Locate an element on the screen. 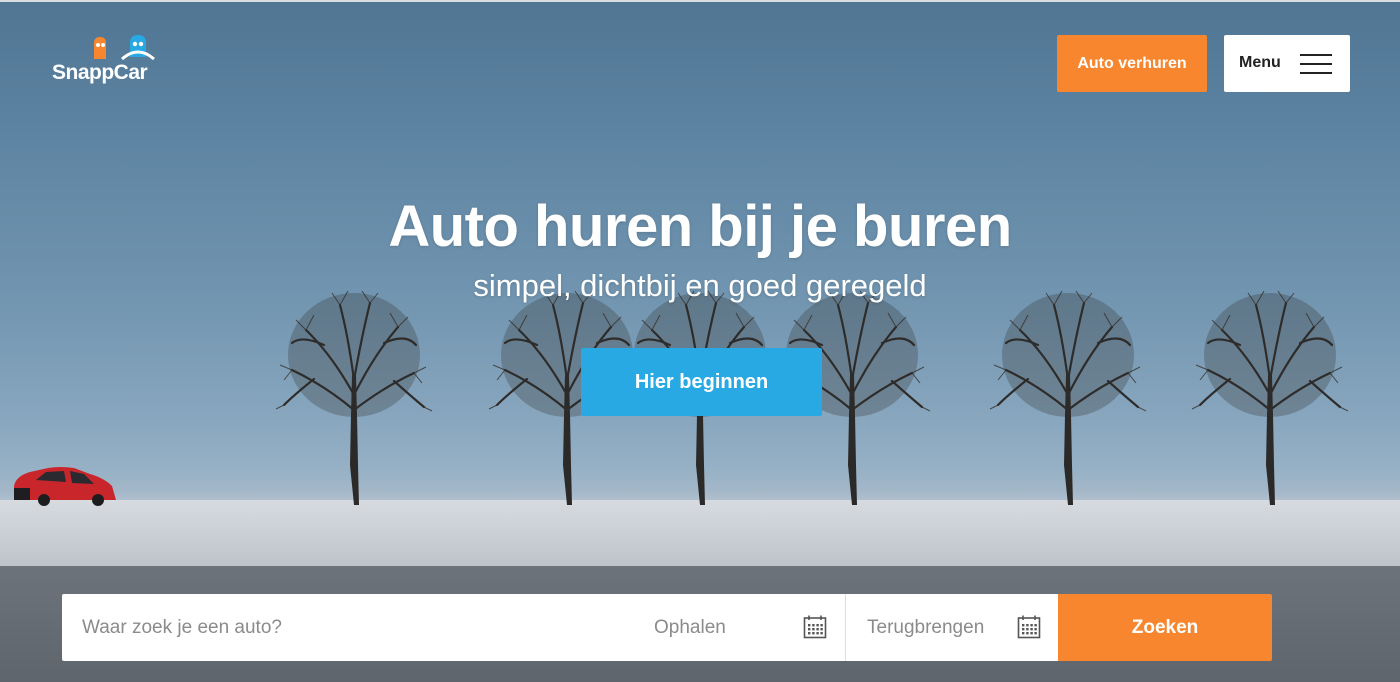 Image resolution: width=1400 pixels, height=682 pixels. location-input is located at coordinates (347, 627).